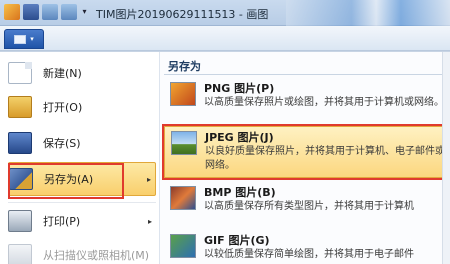  Describe the element at coordinates (183, 94) in the screenshot. I see `png-image-icon` at that location.